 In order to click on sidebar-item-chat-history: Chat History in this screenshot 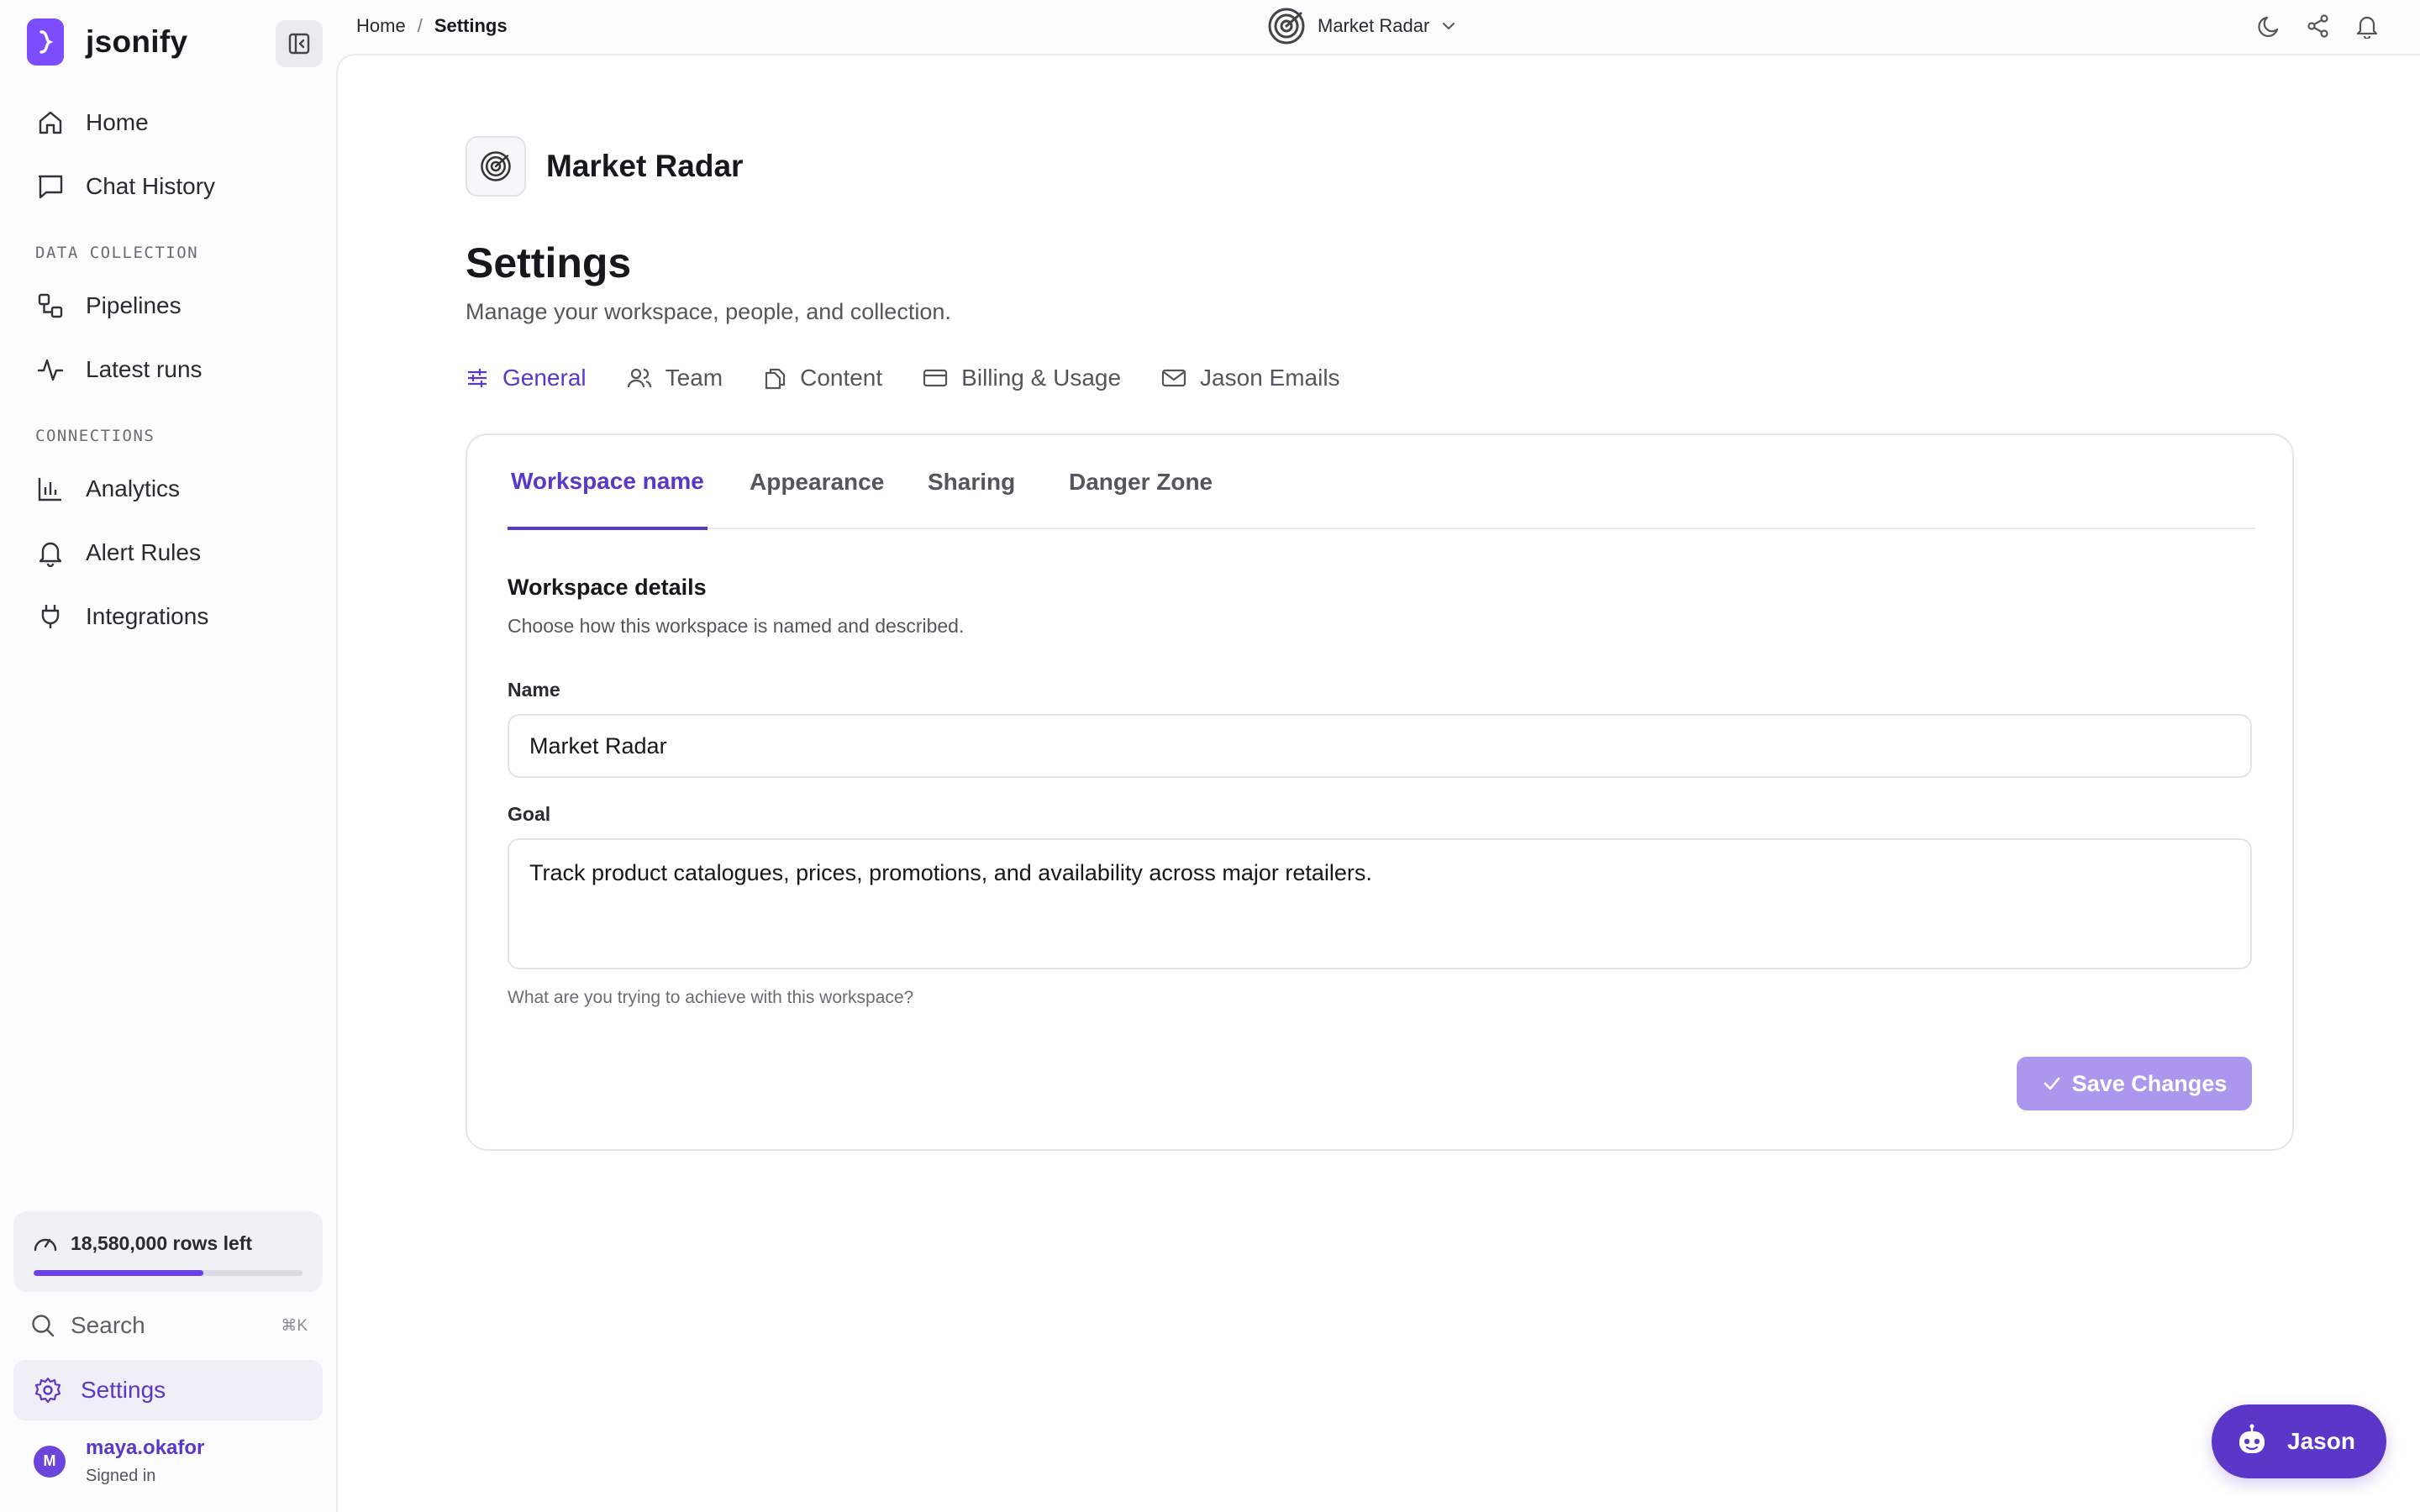, I will do `click(124, 186)`.